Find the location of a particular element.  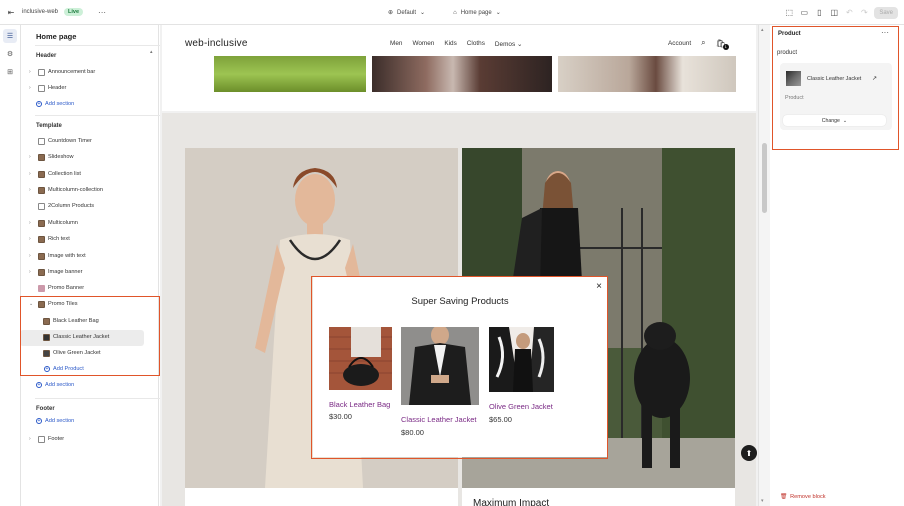

icon-rail: ☰ ⚙ ⊞ is located at coordinates (10, 265).